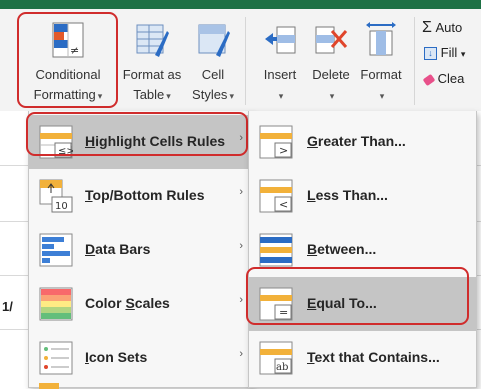 Image resolution: width=481 pixels, height=389 pixels. What do you see at coordinates (331, 59) in the screenshot?
I see `delete-button: Delete ▾` at bounding box center [331, 59].